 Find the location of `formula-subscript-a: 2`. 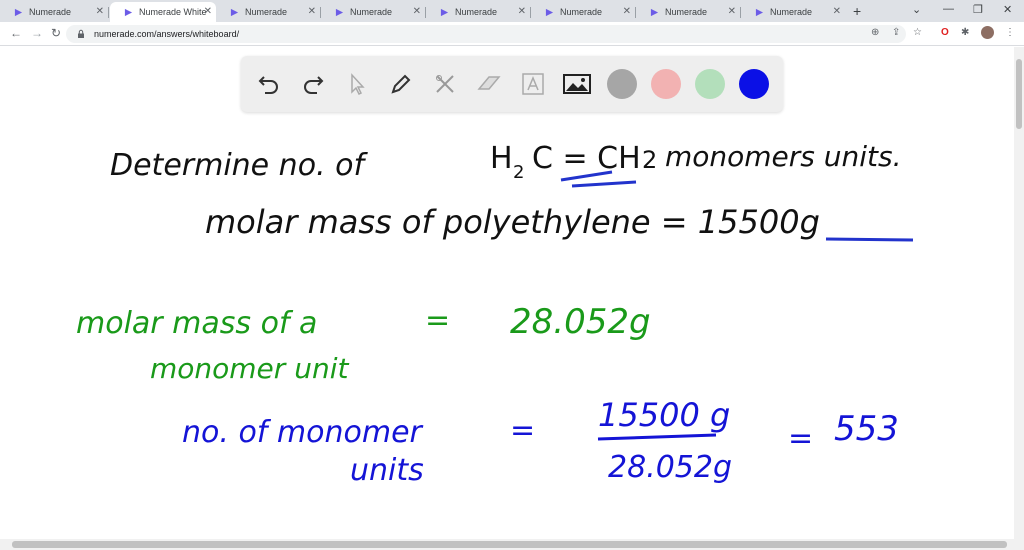

formula-subscript-a: 2 is located at coordinates (518, 172).